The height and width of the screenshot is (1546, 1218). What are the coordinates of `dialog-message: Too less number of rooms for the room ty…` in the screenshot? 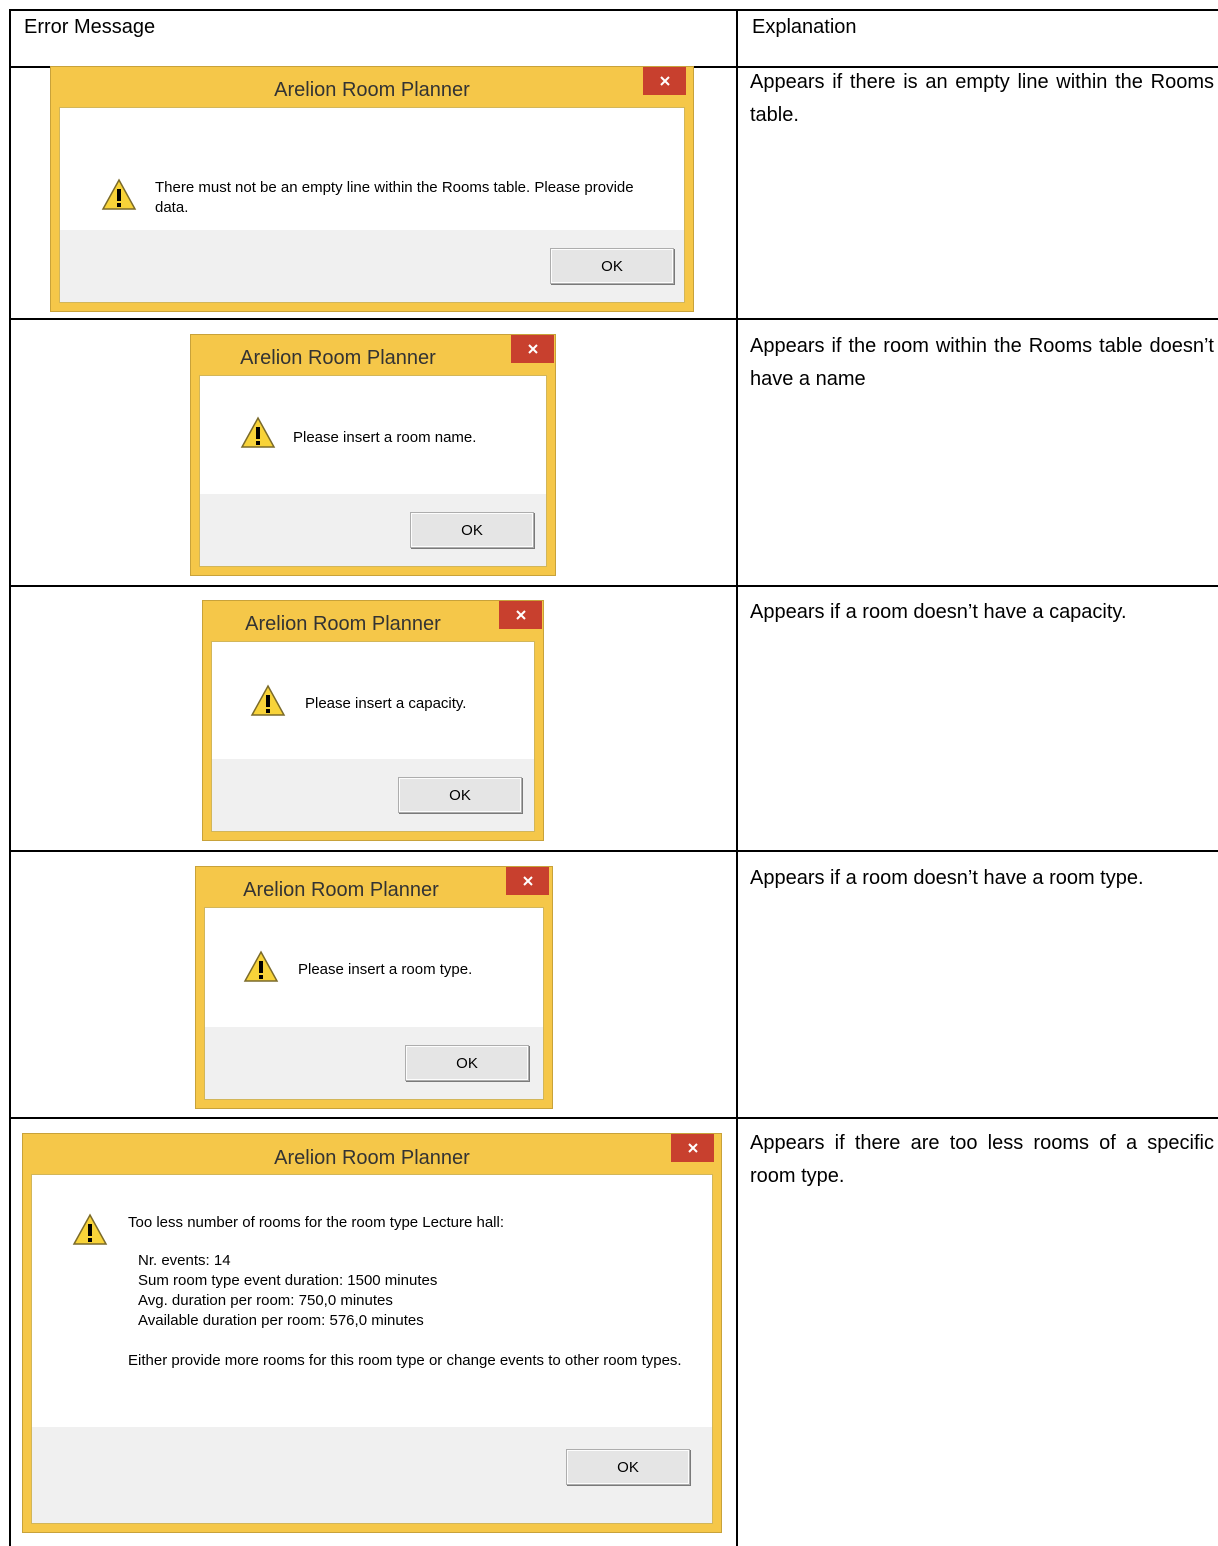 It's located at (408, 1292).